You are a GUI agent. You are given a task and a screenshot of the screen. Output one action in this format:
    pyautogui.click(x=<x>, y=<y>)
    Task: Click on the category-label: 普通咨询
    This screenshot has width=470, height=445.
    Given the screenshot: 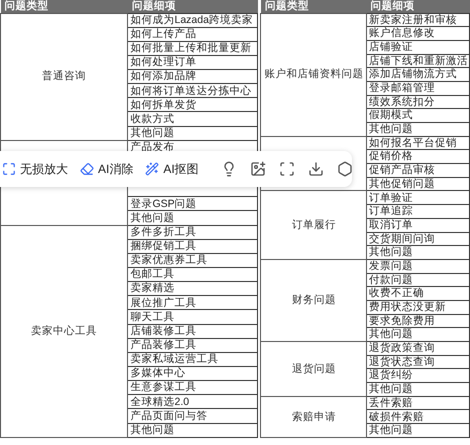 What is the action you would take?
    pyautogui.click(x=64, y=76)
    